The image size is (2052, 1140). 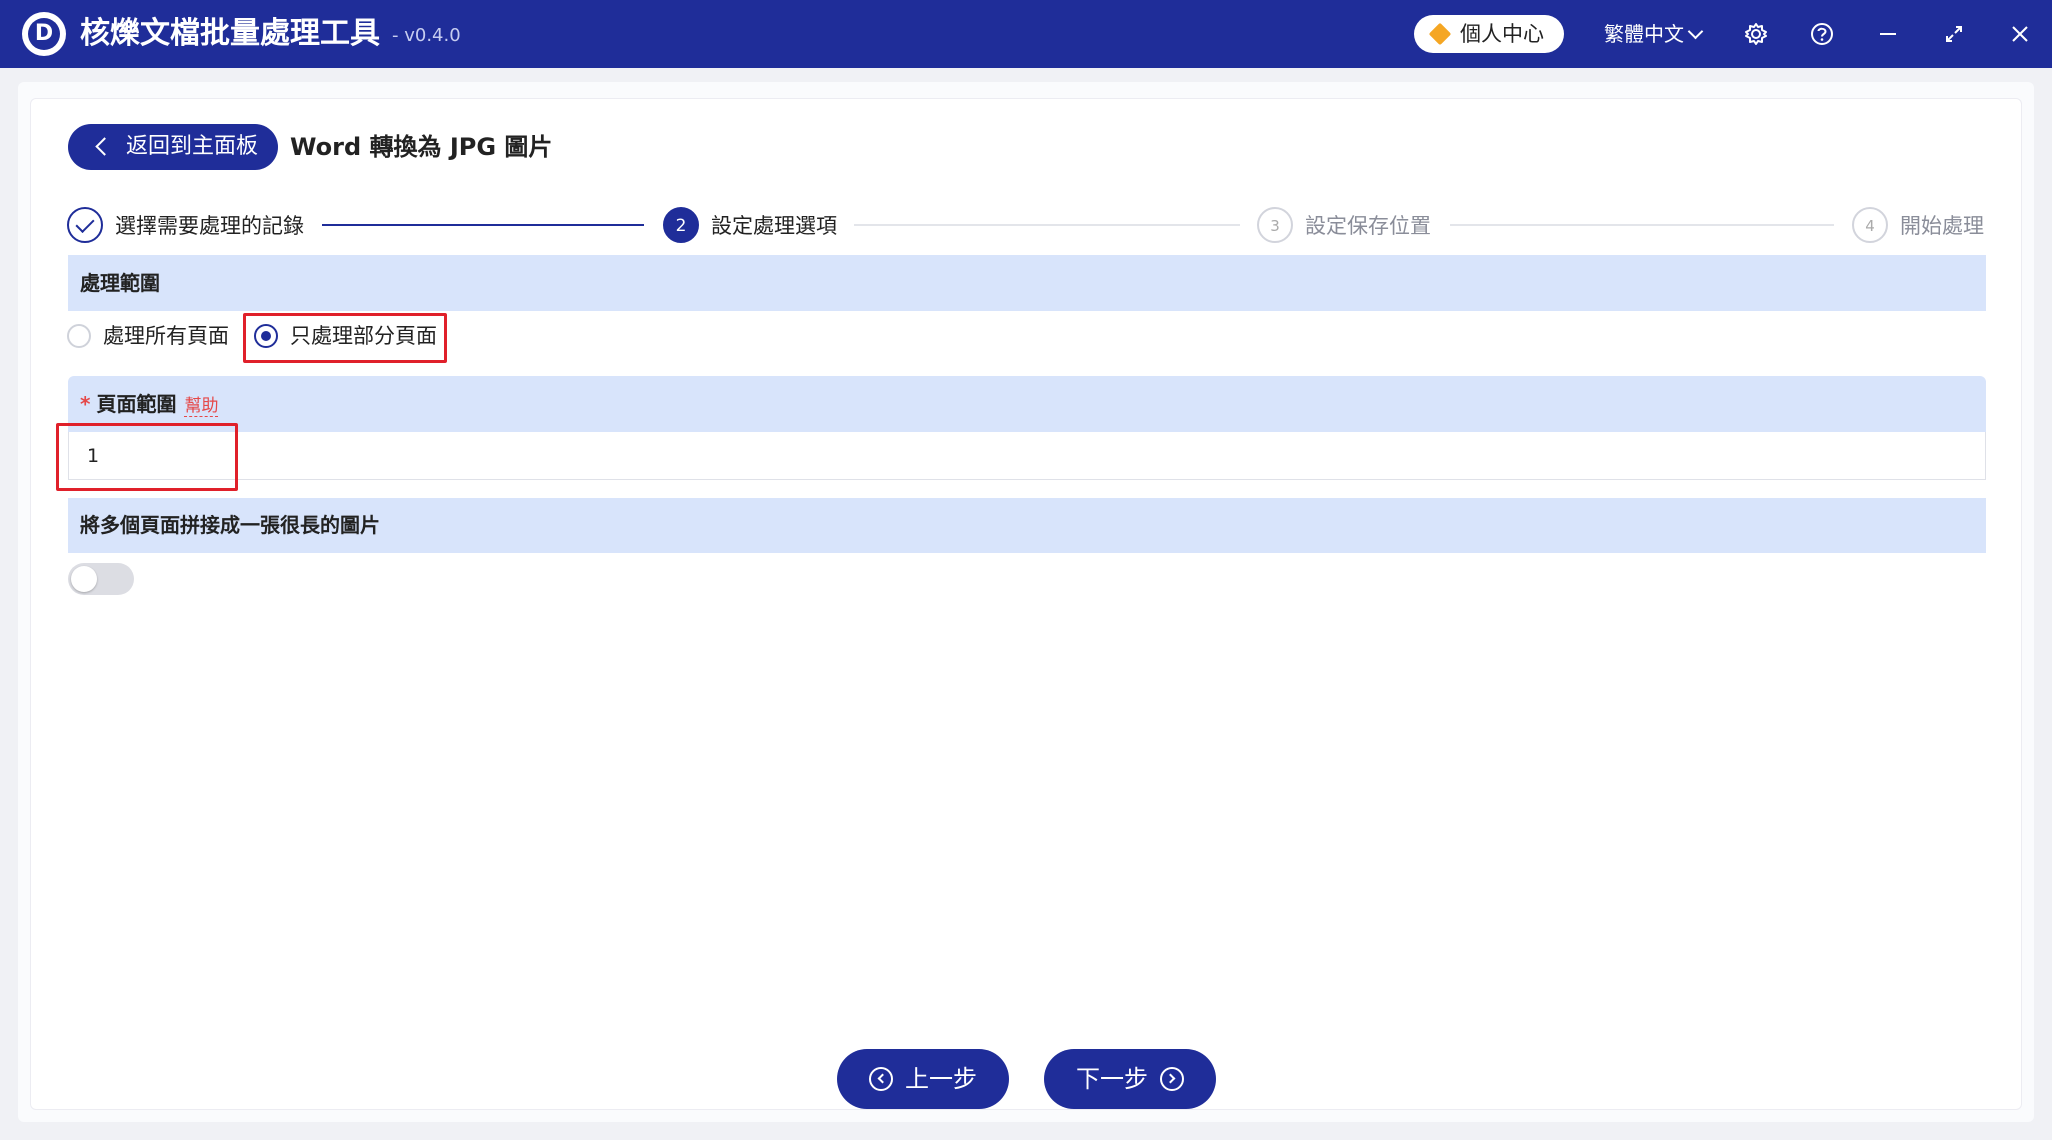 I want to click on step-1-check-icon, so click(x=85, y=225).